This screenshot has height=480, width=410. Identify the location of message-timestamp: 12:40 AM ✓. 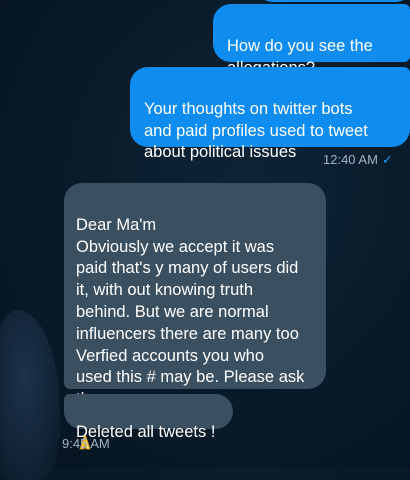
(358, 160).